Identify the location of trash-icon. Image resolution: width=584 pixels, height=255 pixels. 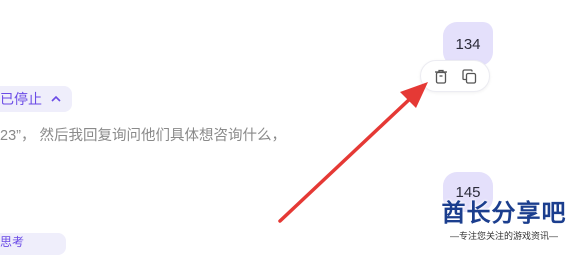
(440, 76).